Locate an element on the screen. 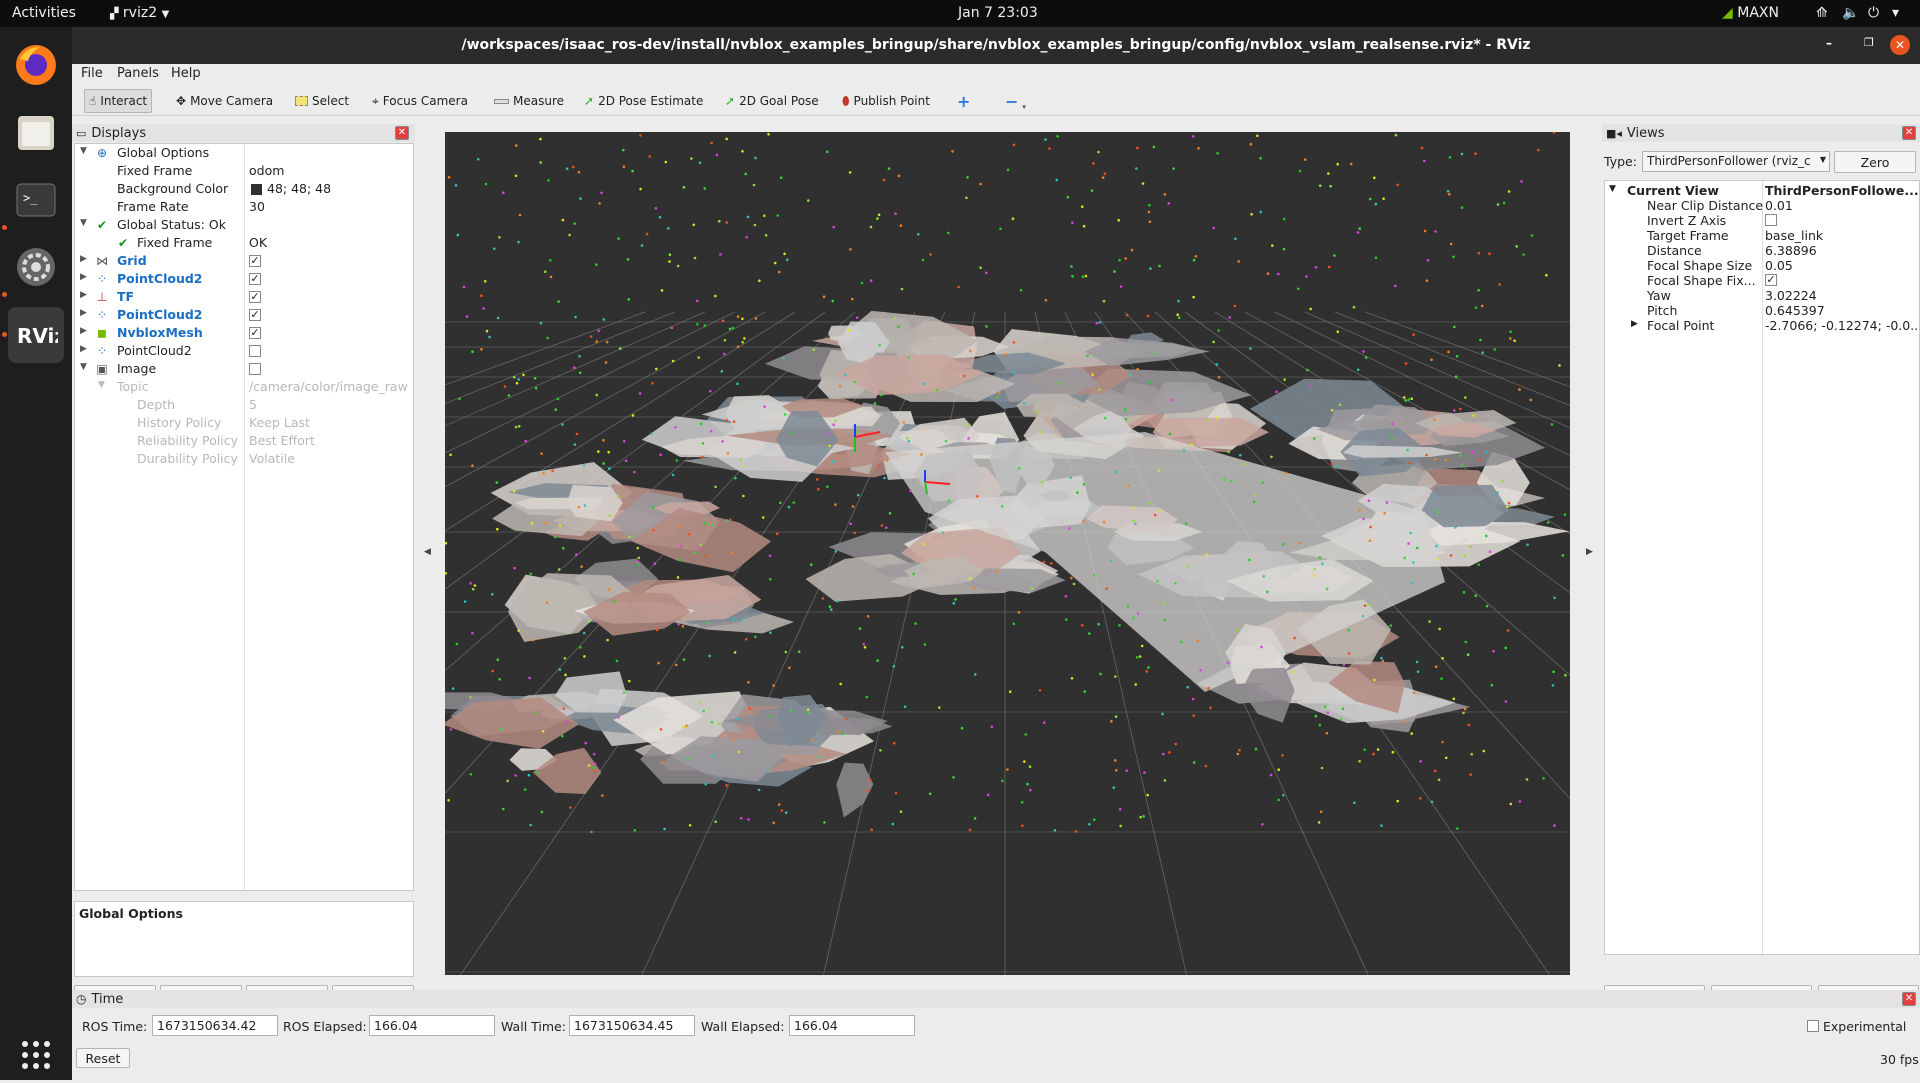  ros-elapsed-field: 166.04 is located at coordinates (432, 1025).